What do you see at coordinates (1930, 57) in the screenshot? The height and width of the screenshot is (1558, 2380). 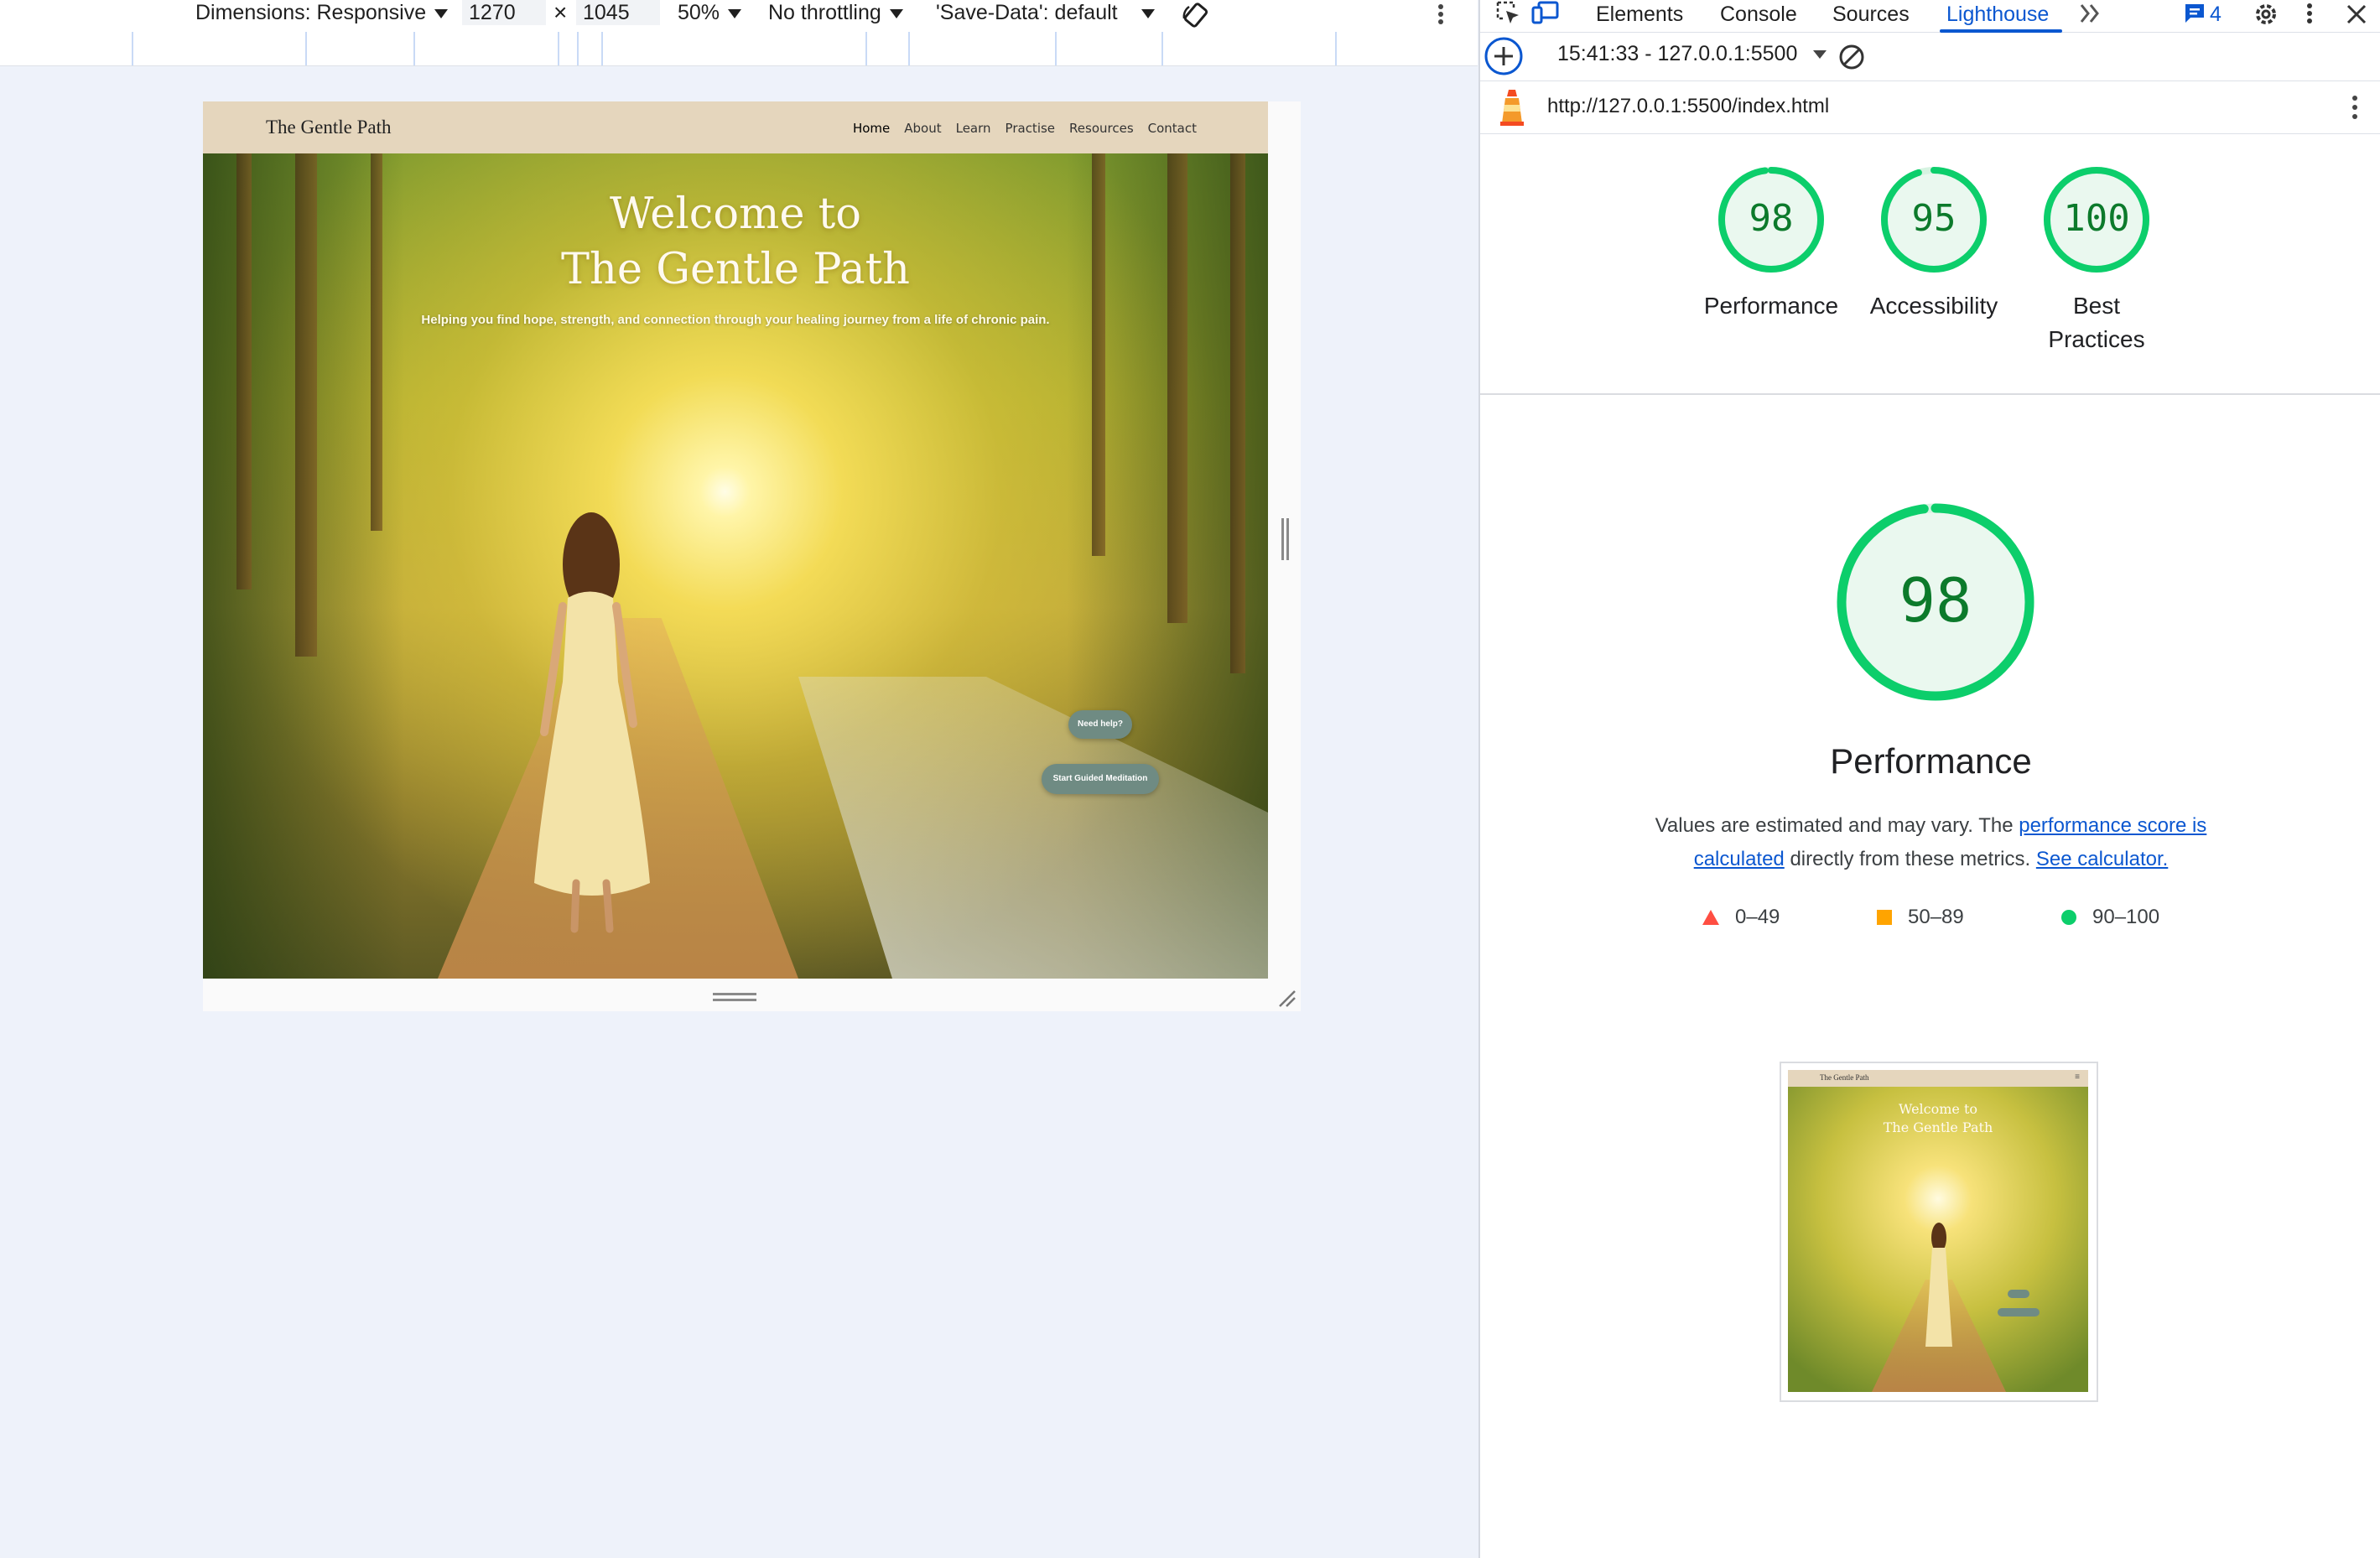 I see `lighthouse-toolbar: 15:41:33 - 127.0.0.1:5500` at bounding box center [1930, 57].